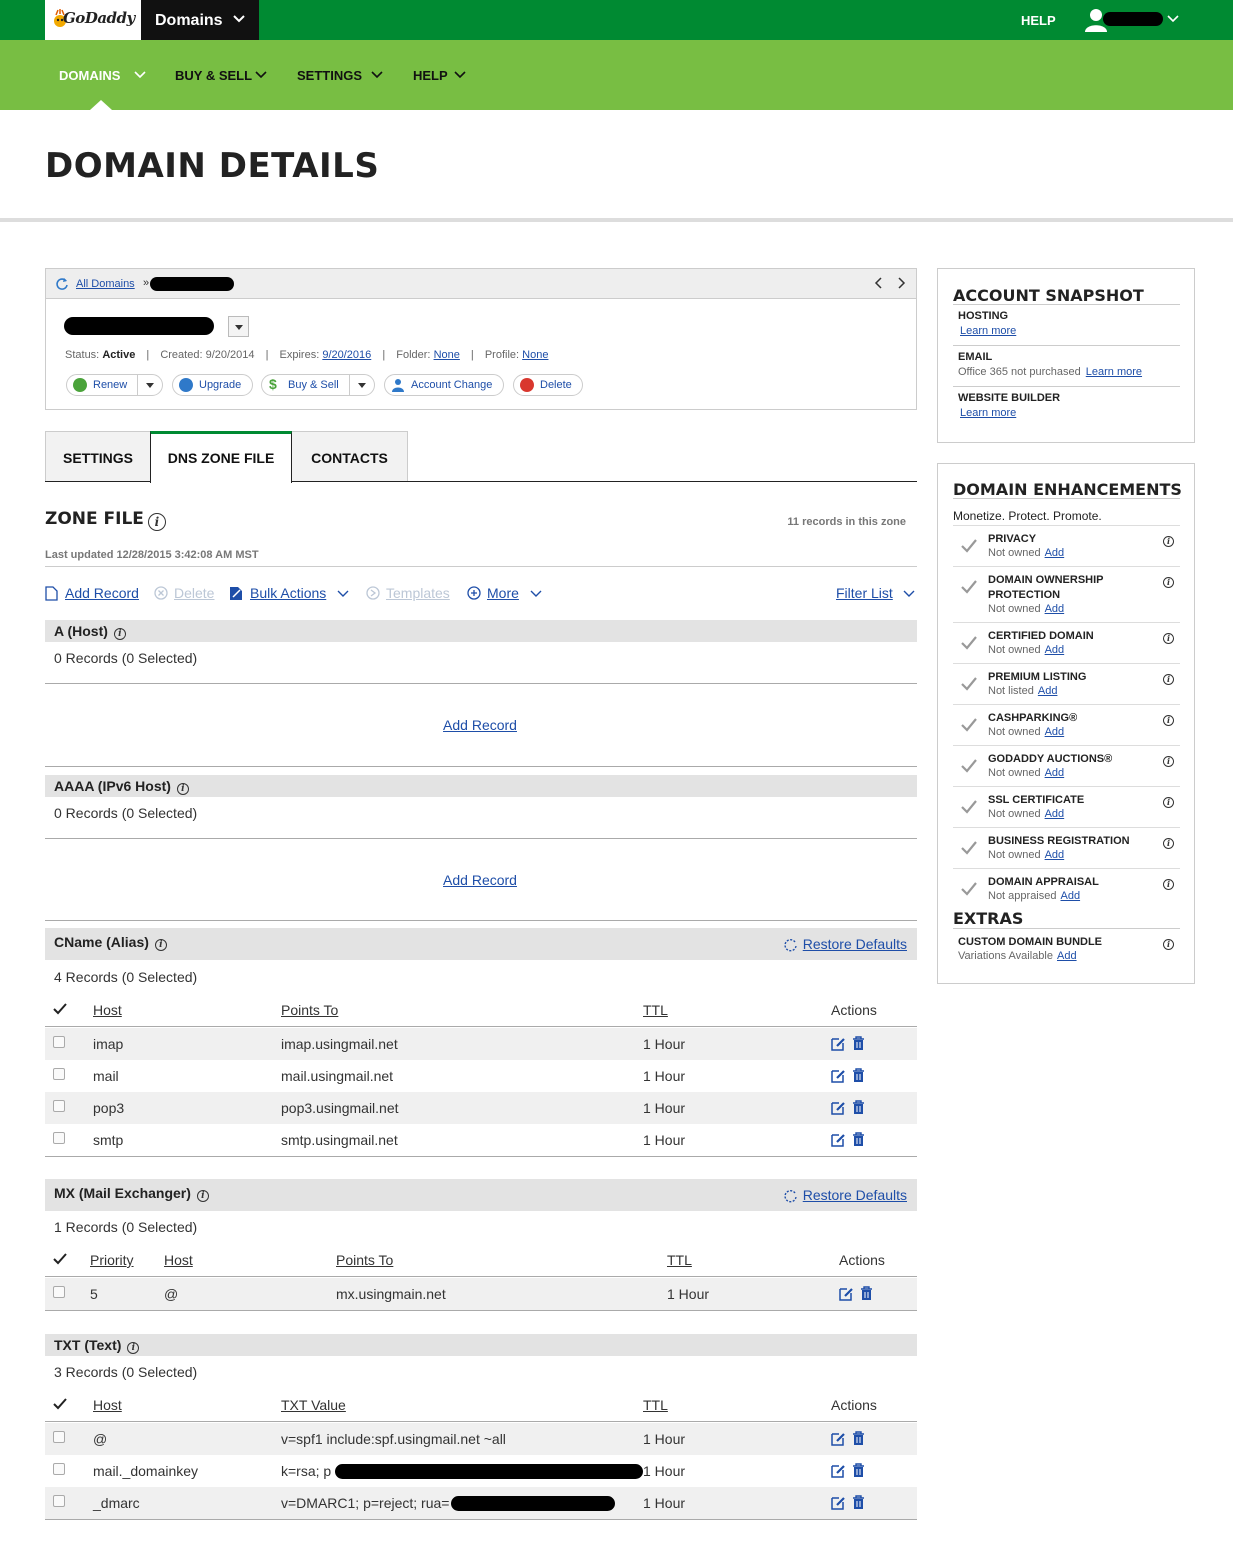  I want to click on nav-settings: SETTINGS, so click(340, 75).